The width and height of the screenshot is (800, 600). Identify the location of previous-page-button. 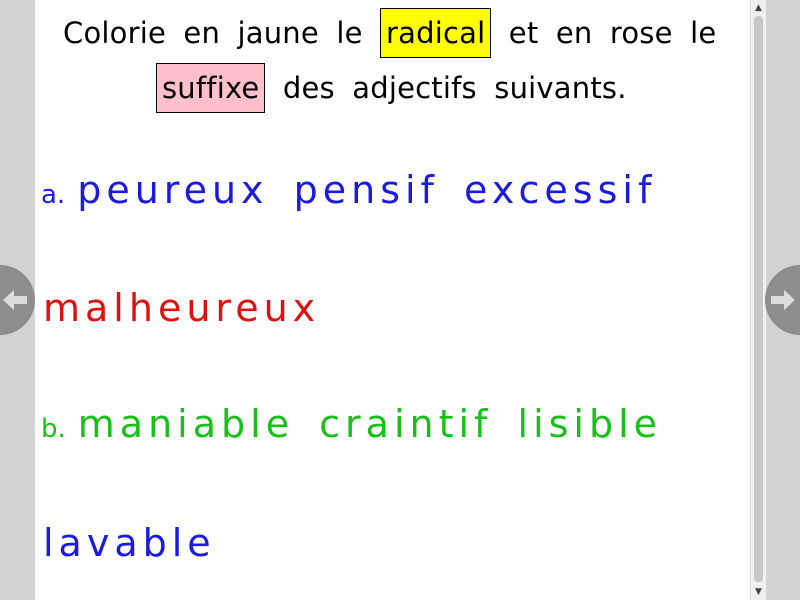
(17, 300).